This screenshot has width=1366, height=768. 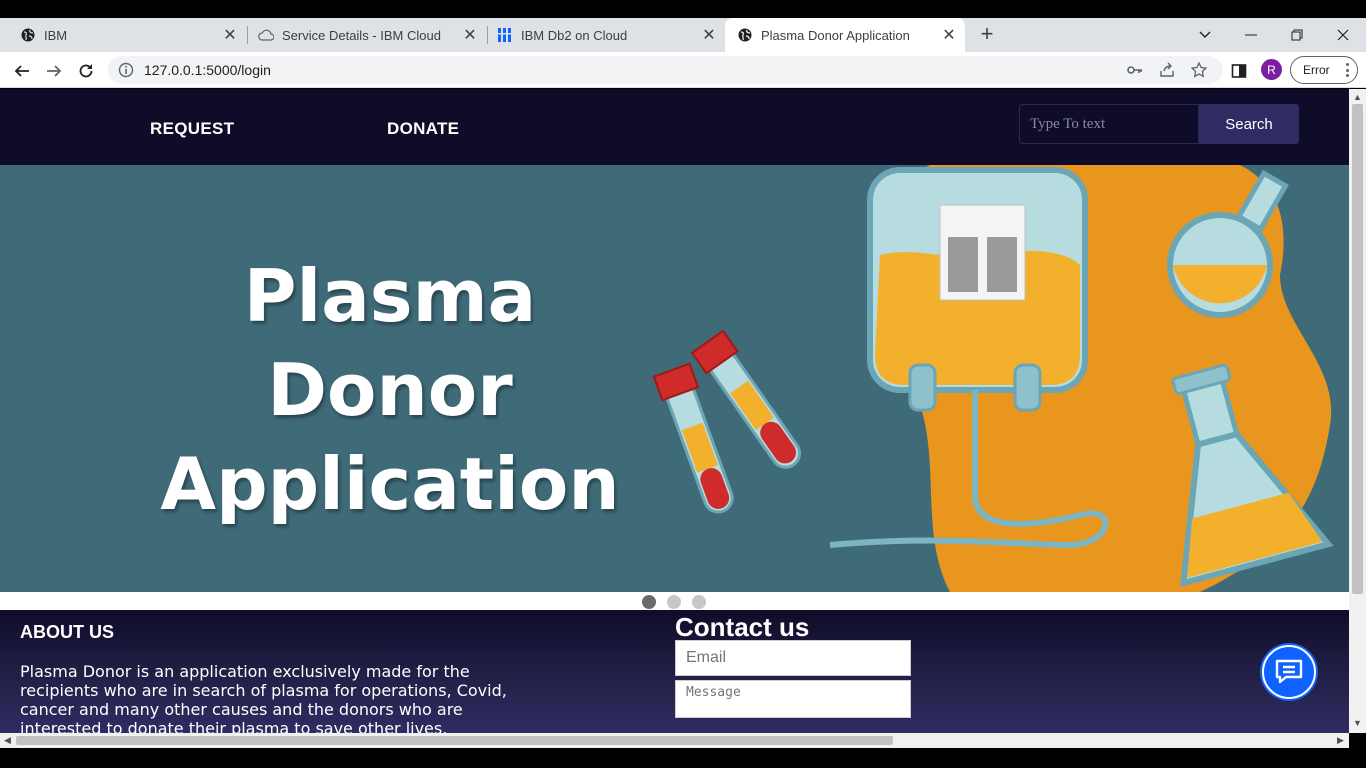 I want to click on window-top-edge, so click(x=683, y=9).